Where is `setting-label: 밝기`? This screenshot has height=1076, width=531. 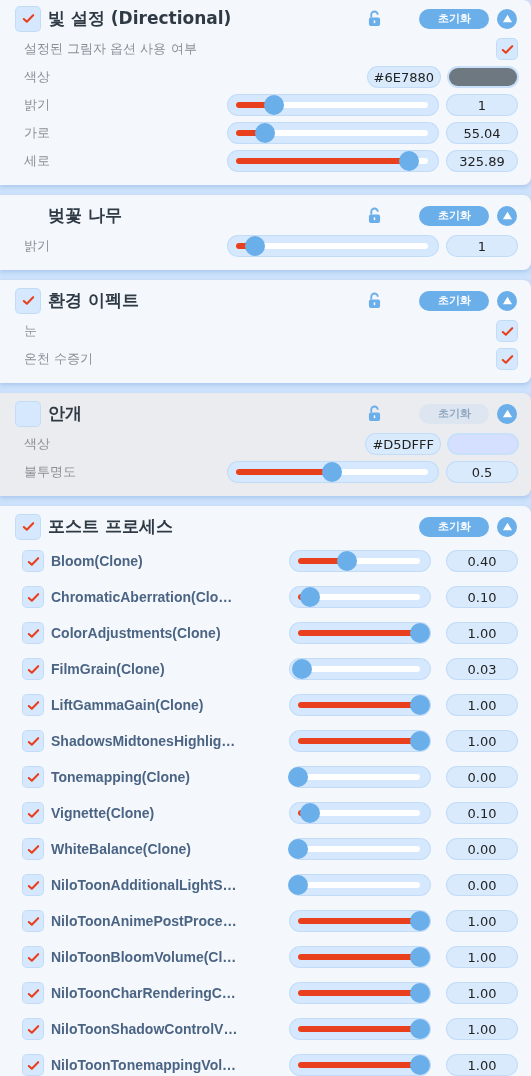 setting-label: 밝기 is located at coordinates (36, 246).